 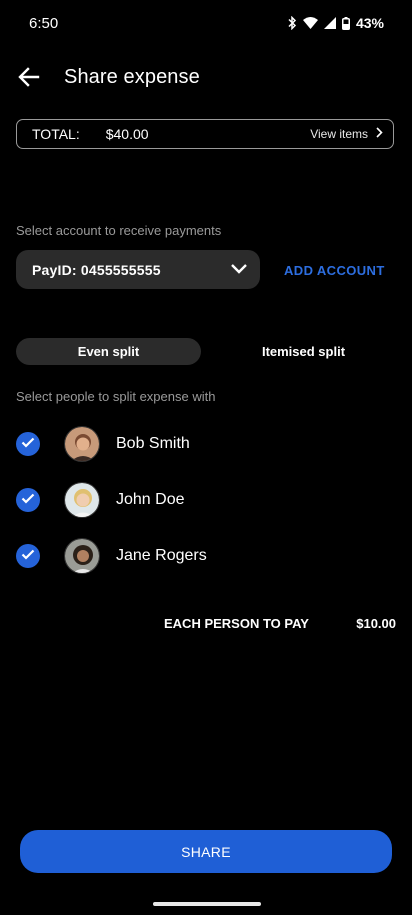 What do you see at coordinates (339, 134) in the screenshot?
I see `view-items-label: View items` at bounding box center [339, 134].